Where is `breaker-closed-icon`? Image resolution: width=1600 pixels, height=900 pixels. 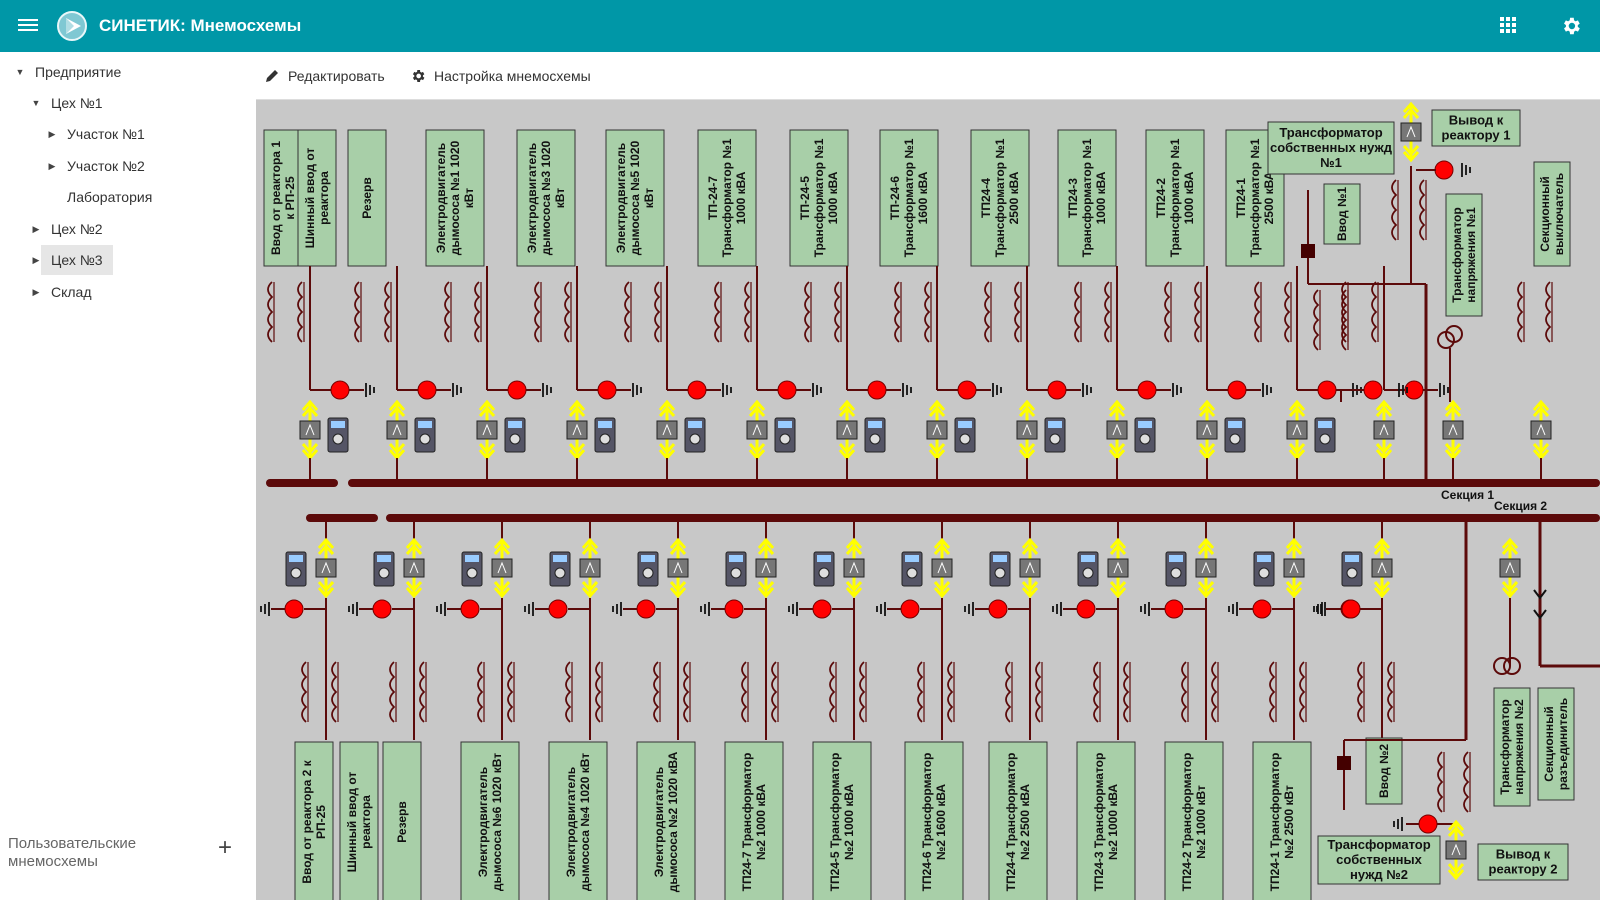 breaker-closed-icon is located at coordinates (1344, 763).